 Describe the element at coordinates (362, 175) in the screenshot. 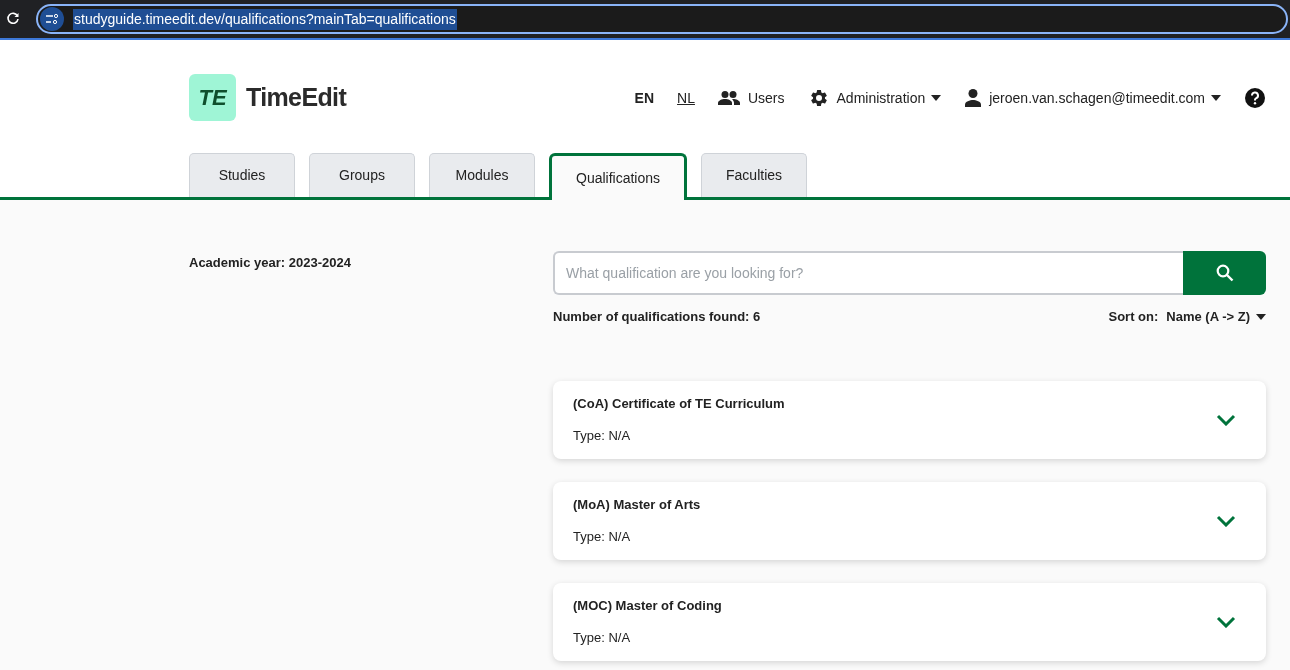

I see `tab: Groups` at that location.